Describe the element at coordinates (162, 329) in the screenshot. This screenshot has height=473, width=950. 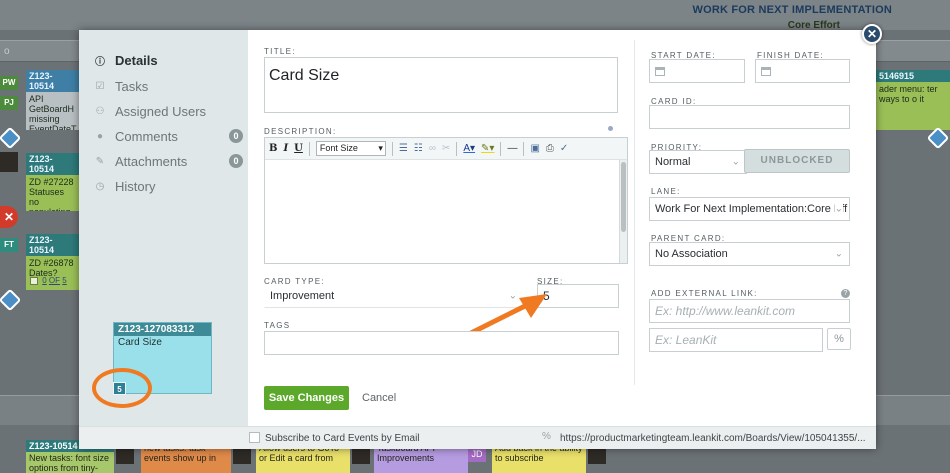
I see `preview-card-id: Z123-127083312` at that location.